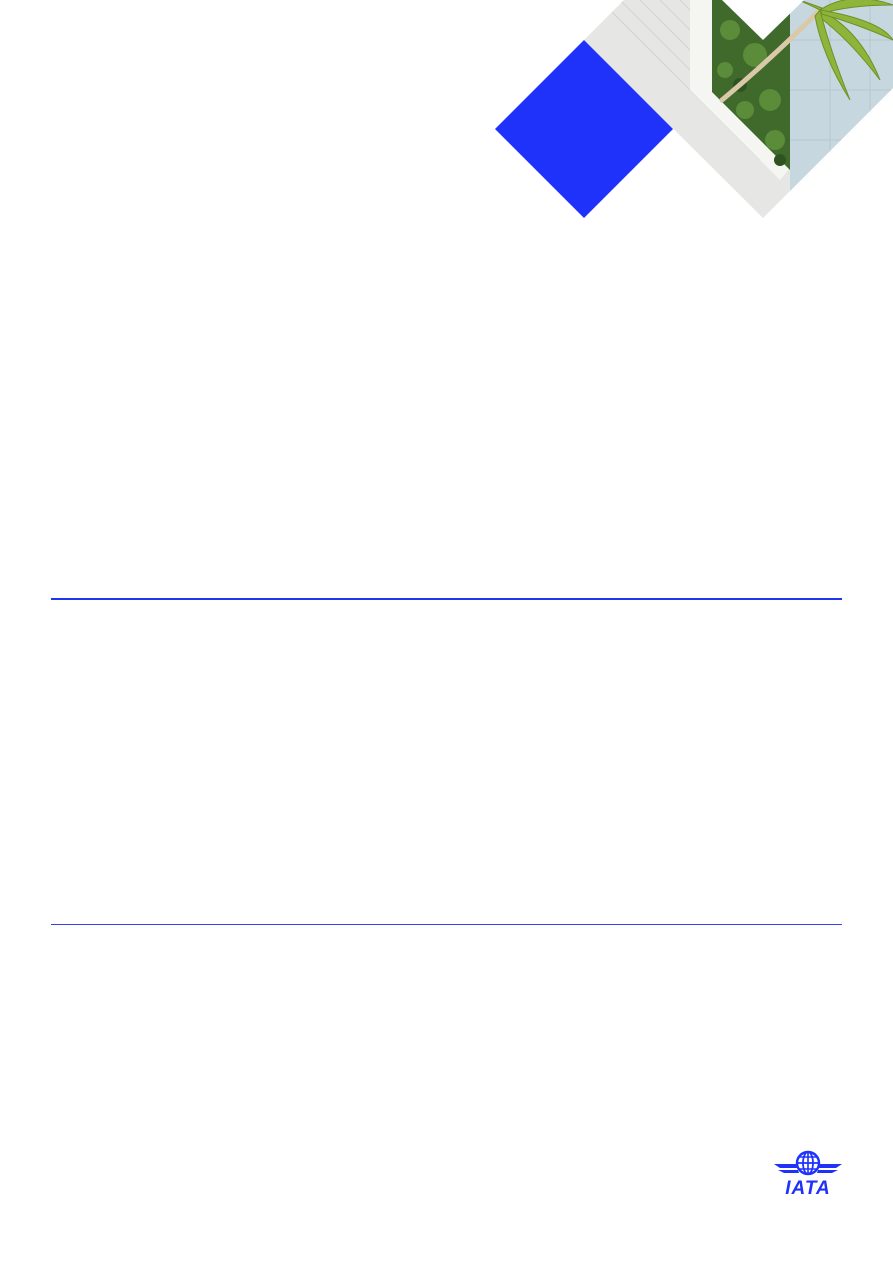 This screenshot has height=1263, width=893. I want to click on divider-rule-bottom, so click(446, 924).